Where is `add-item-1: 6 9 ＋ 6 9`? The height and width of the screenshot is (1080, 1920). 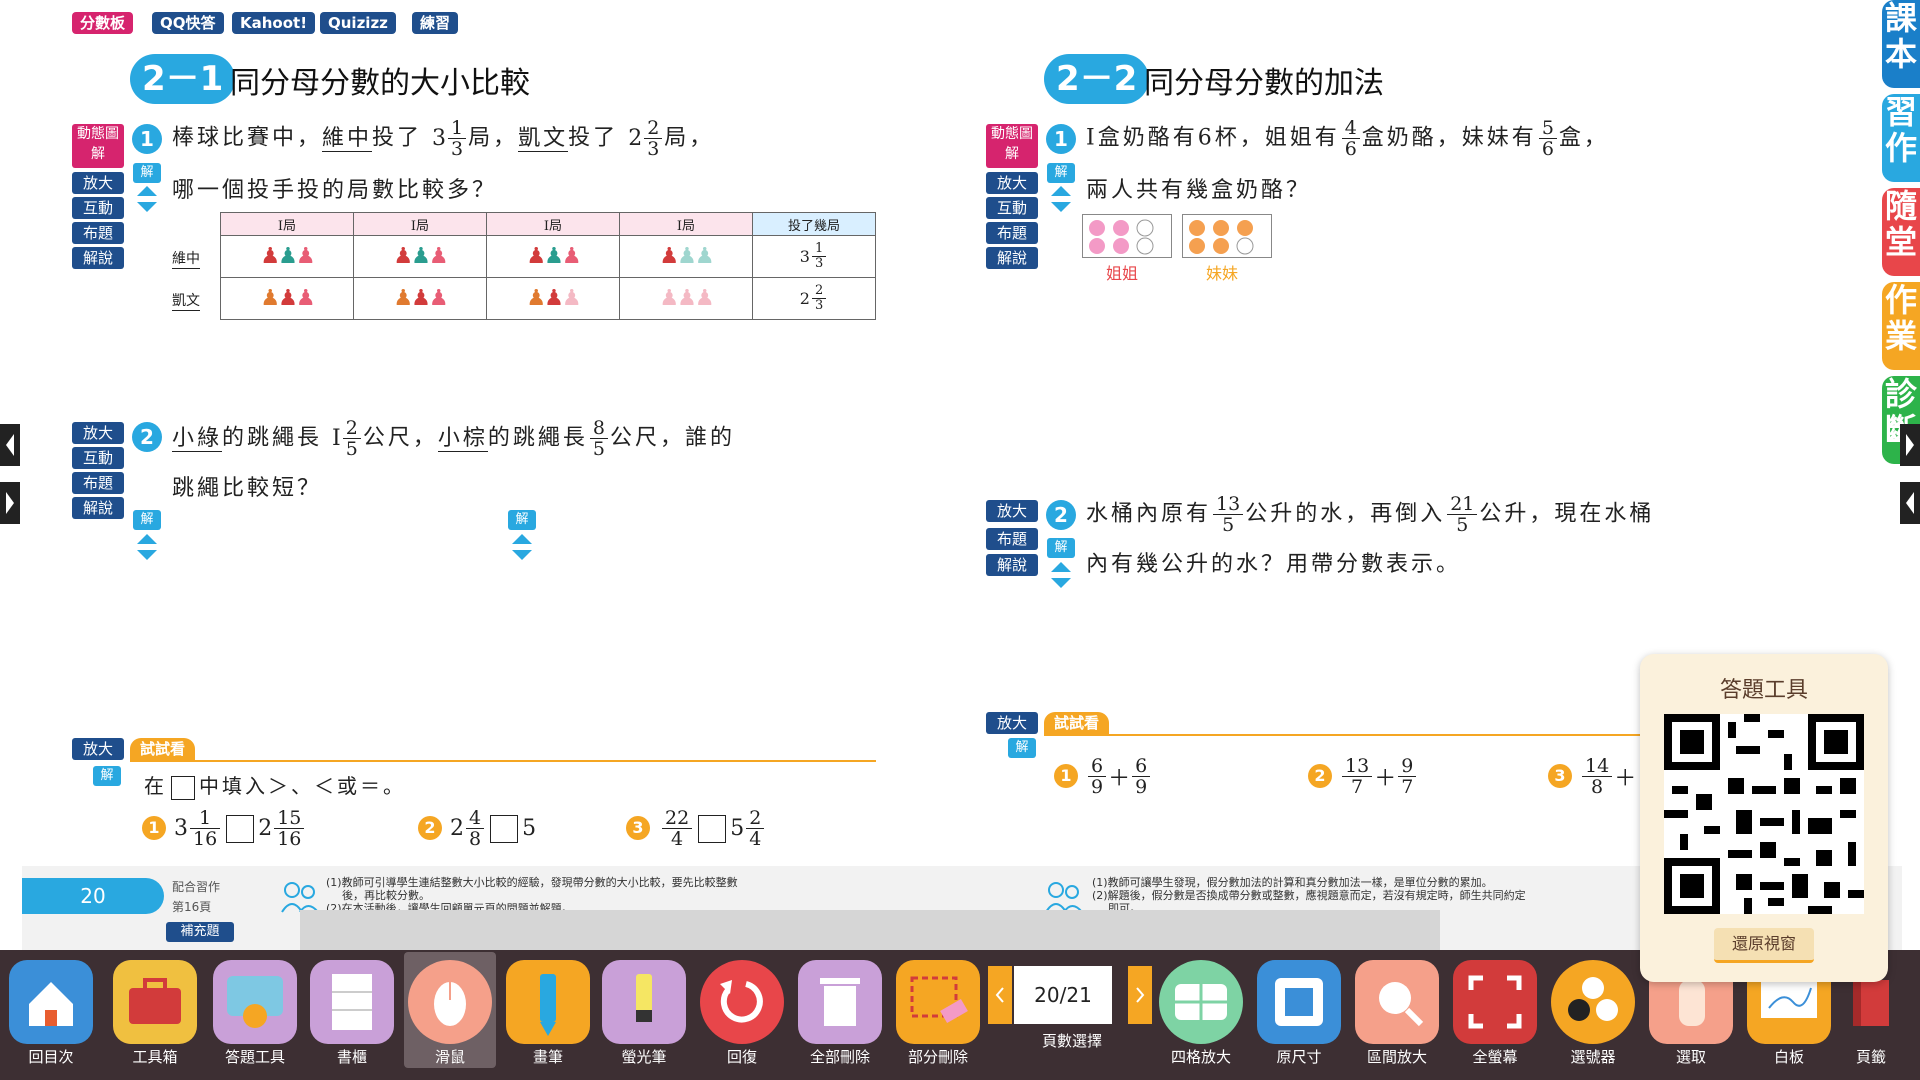
add-item-1: 6 9 ＋ 6 9 is located at coordinates (1119, 776).